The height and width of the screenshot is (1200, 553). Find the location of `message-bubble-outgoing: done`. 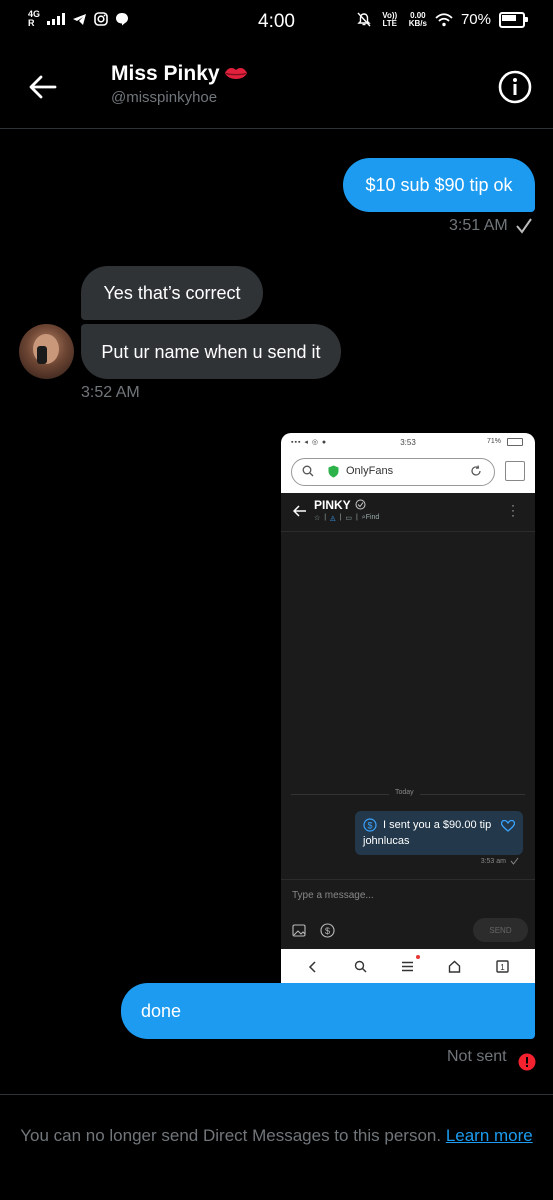

message-bubble-outgoing: done is located at coordinates (328, 1011).